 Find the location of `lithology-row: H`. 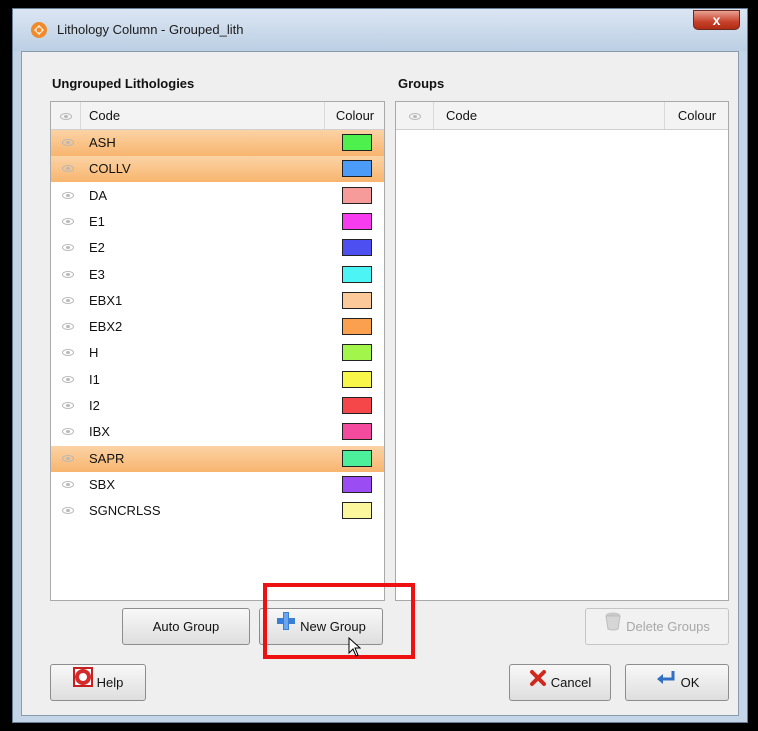

lithology-row: H is located at coordinates (217, 353).